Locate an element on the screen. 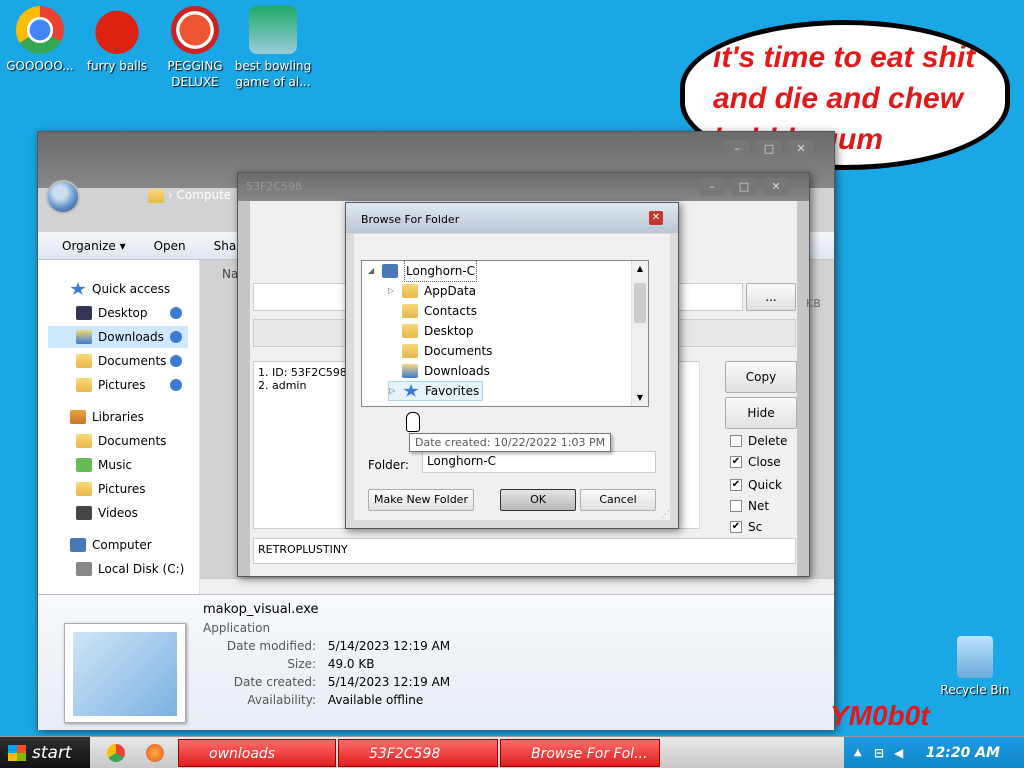 Image resolution: width=1024 pixels, height=768 pixels. net-checkbox: Net is located at coordinates (749, 506).